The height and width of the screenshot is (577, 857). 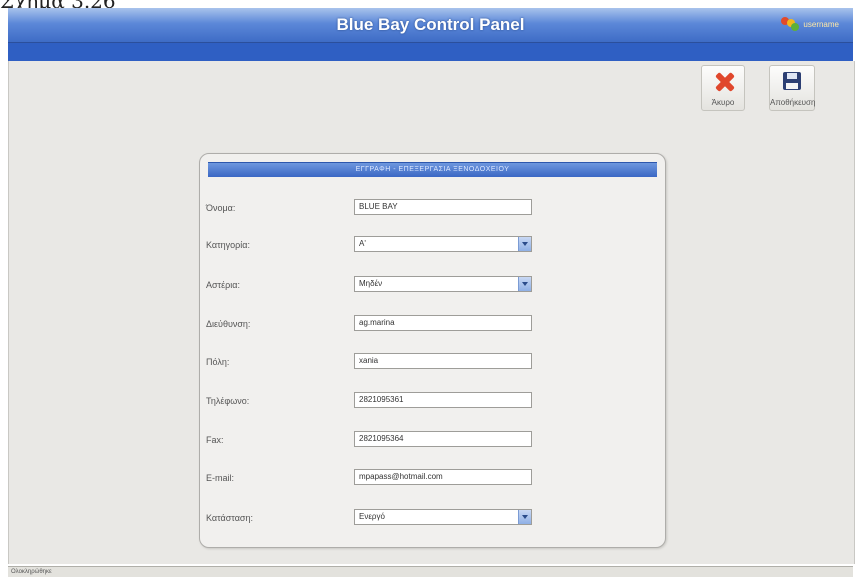 I want to click on app-title: Blue Bay Control Panel, so click(x=430, y=24).